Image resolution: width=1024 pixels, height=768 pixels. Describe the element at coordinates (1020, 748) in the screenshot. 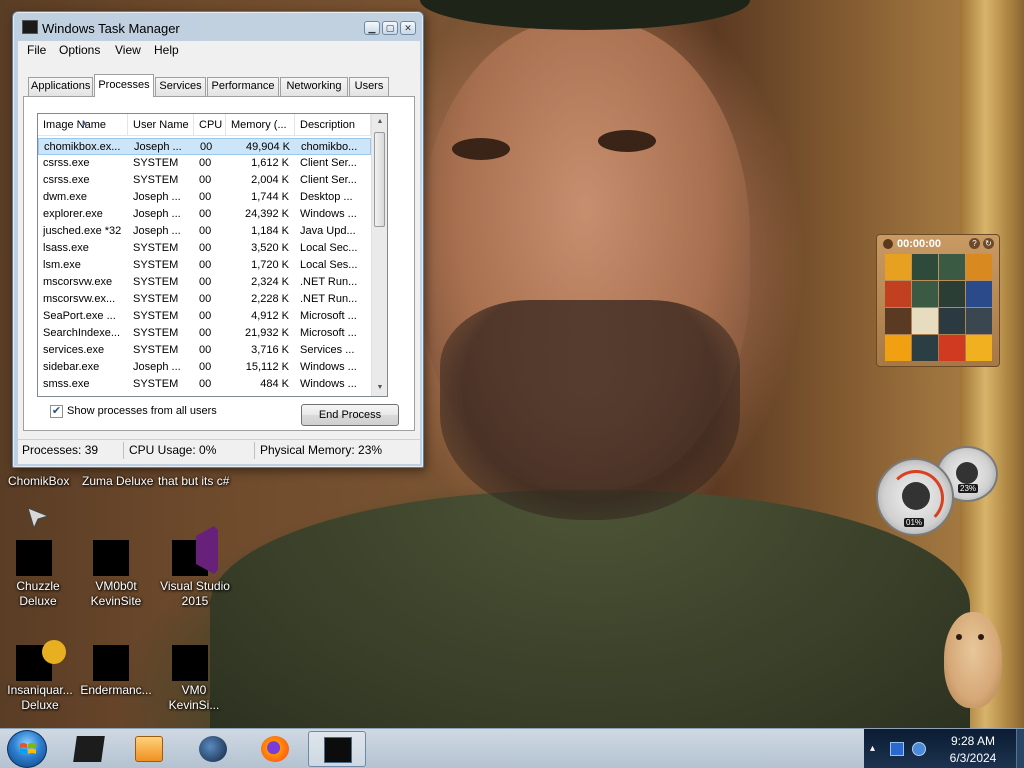

I see `show-desktop-button` at that location.